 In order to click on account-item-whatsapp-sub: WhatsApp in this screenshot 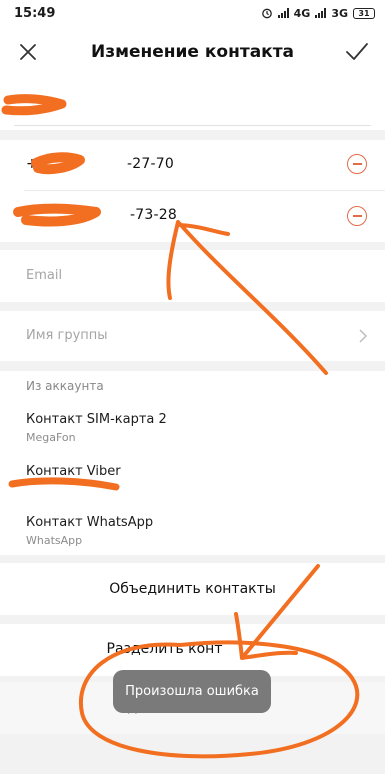, I will do `click(54, 540)`.